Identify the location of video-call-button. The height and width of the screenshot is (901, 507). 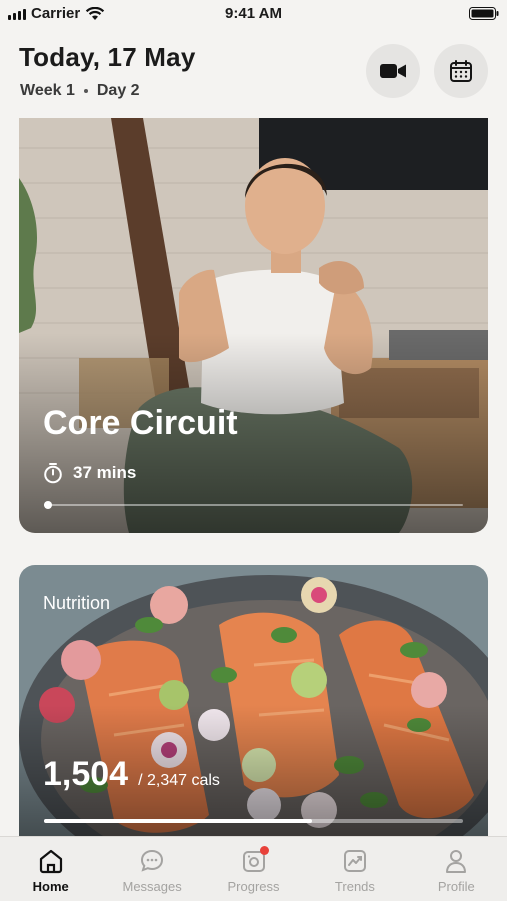
(393, 71).